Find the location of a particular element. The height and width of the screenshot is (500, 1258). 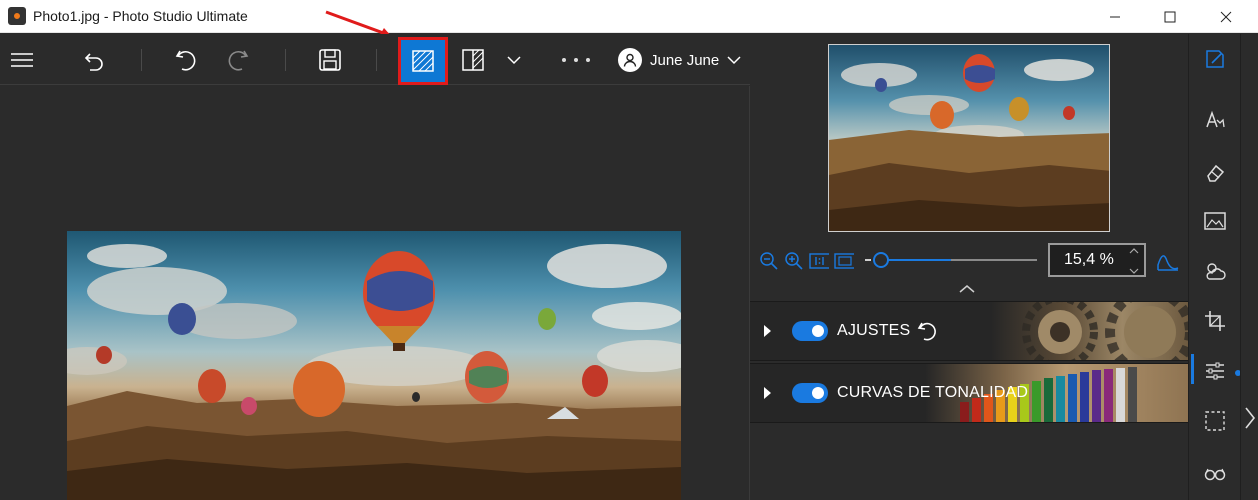

sidebar-item-eraser is located at coordinates (1215, 173).